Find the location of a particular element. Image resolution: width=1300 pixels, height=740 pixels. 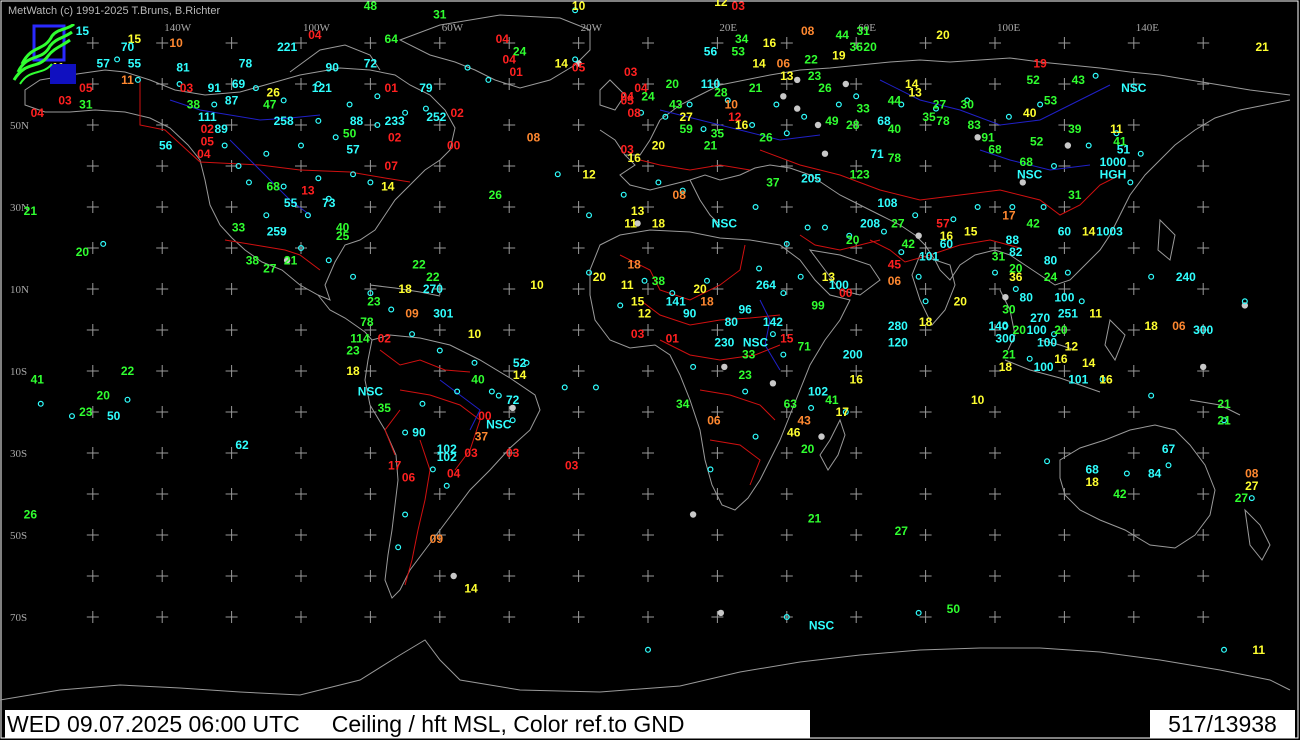

ceiling-value: 22 is located at coordinates (128, 371).